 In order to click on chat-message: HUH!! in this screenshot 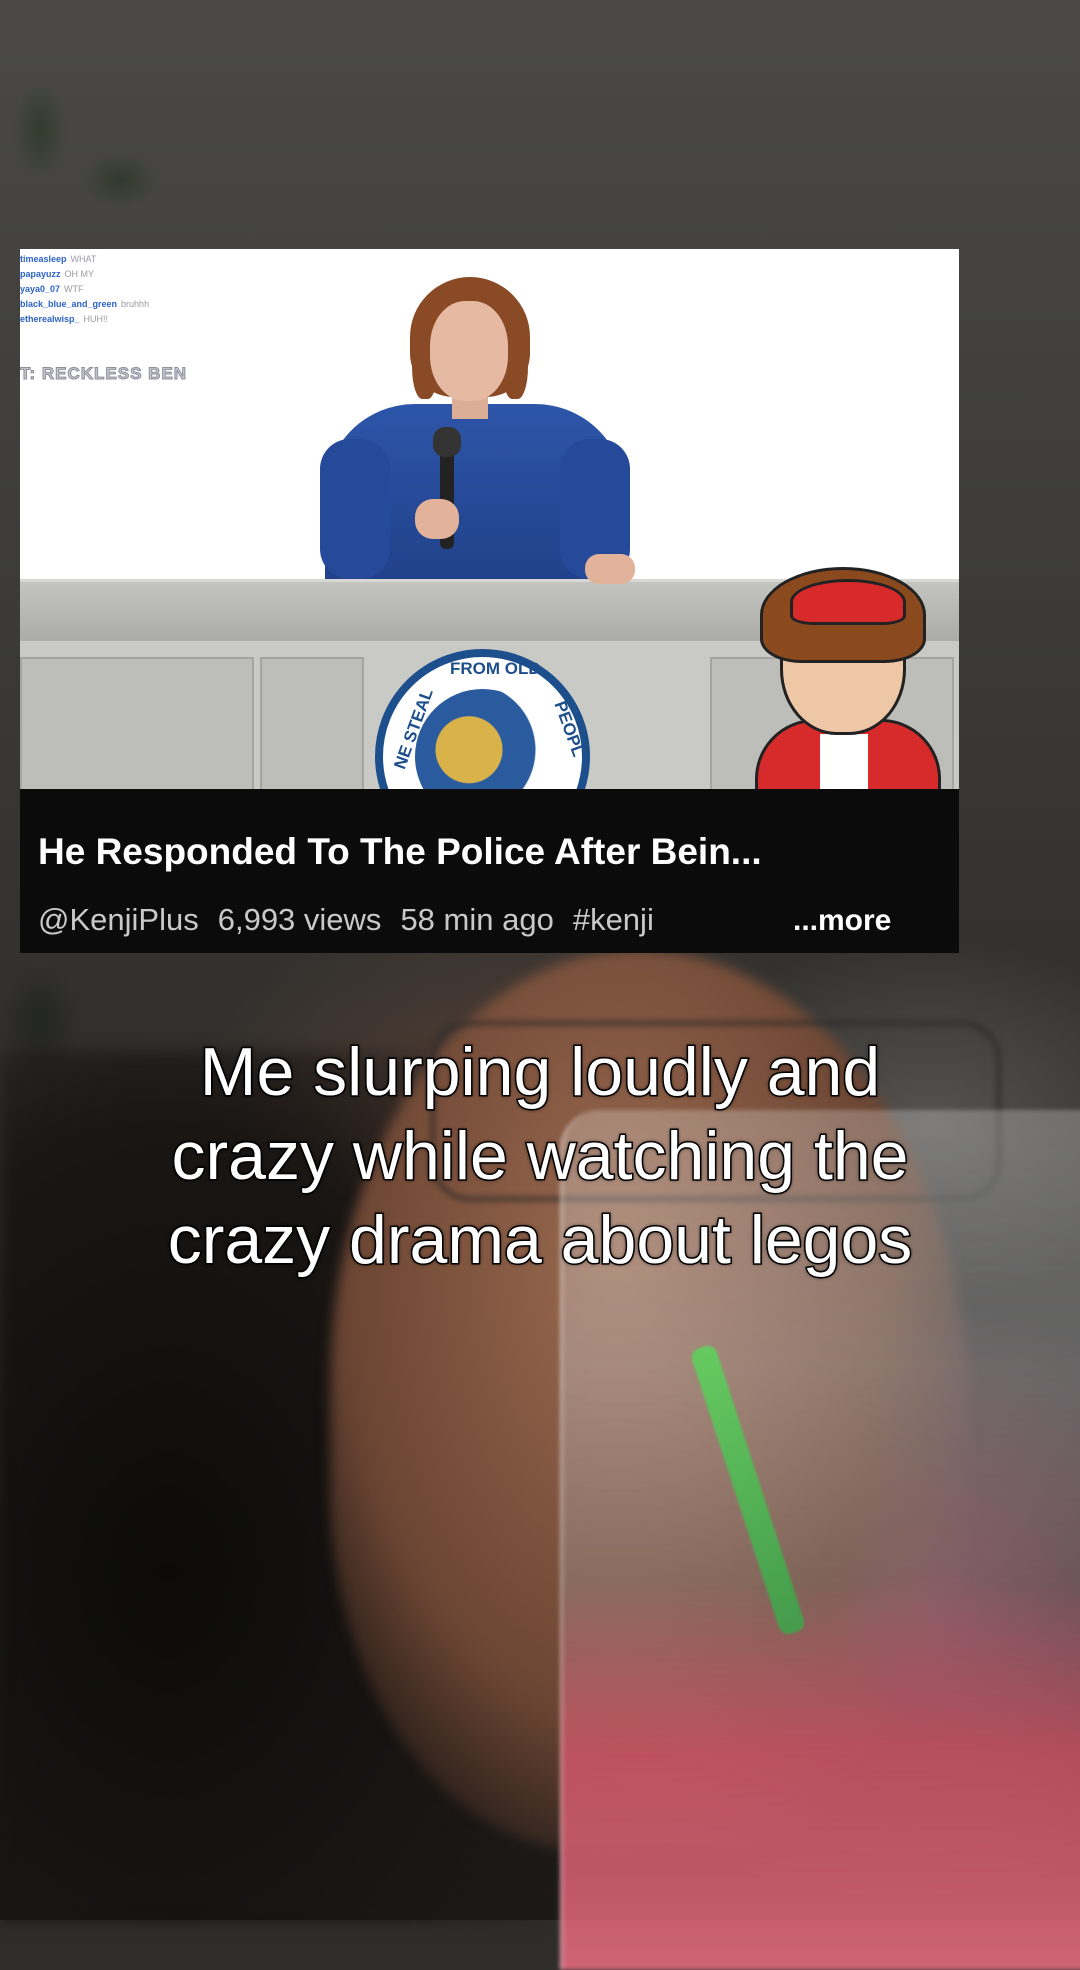, I will do `click(96, 319)`.